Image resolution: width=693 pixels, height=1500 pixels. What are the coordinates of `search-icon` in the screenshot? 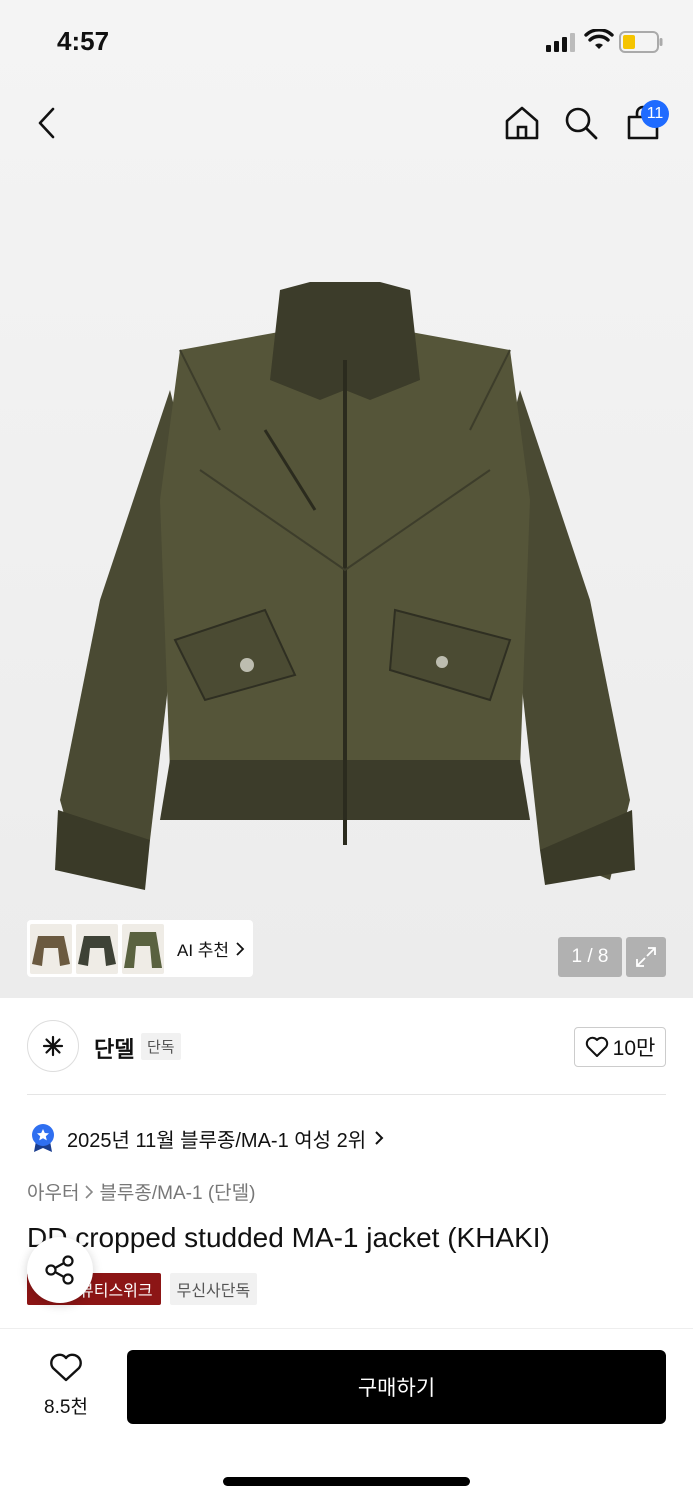 It's located at (581, 123).